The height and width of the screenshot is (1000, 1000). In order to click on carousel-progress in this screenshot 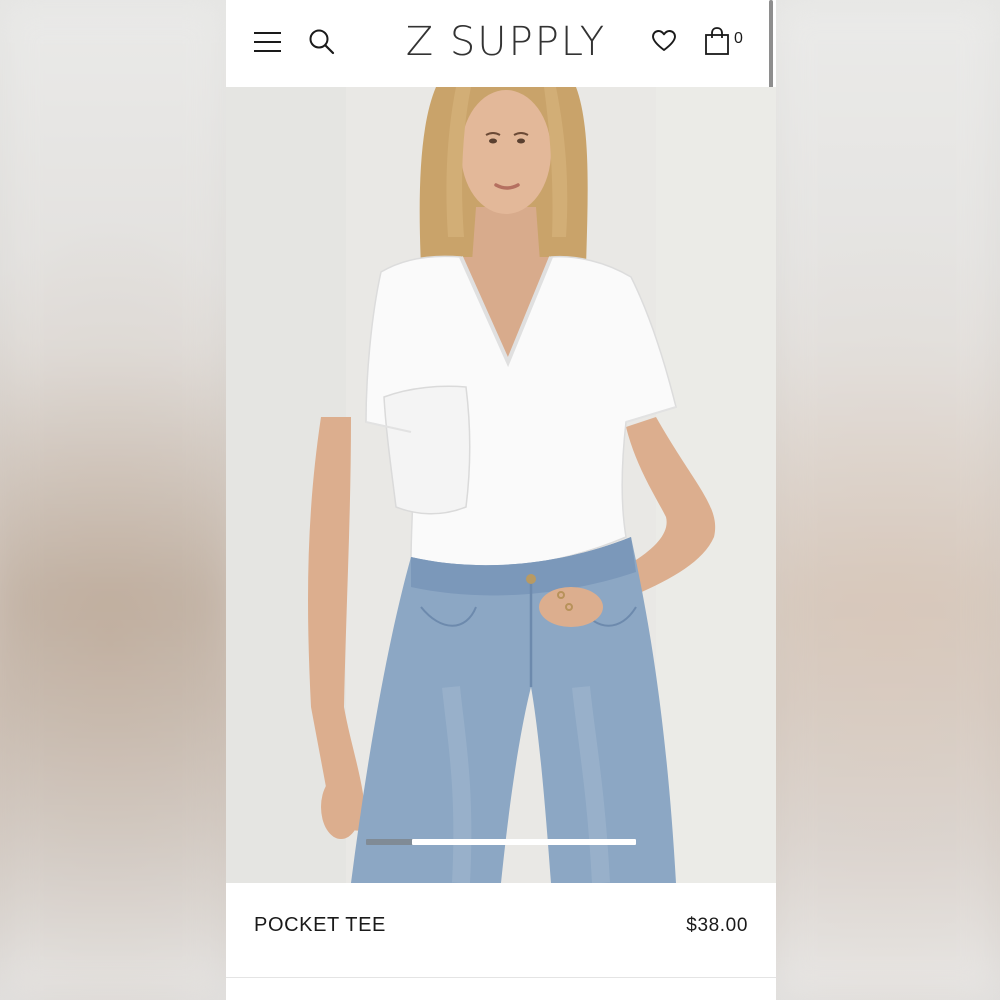, I will do `click(501, 842)`.